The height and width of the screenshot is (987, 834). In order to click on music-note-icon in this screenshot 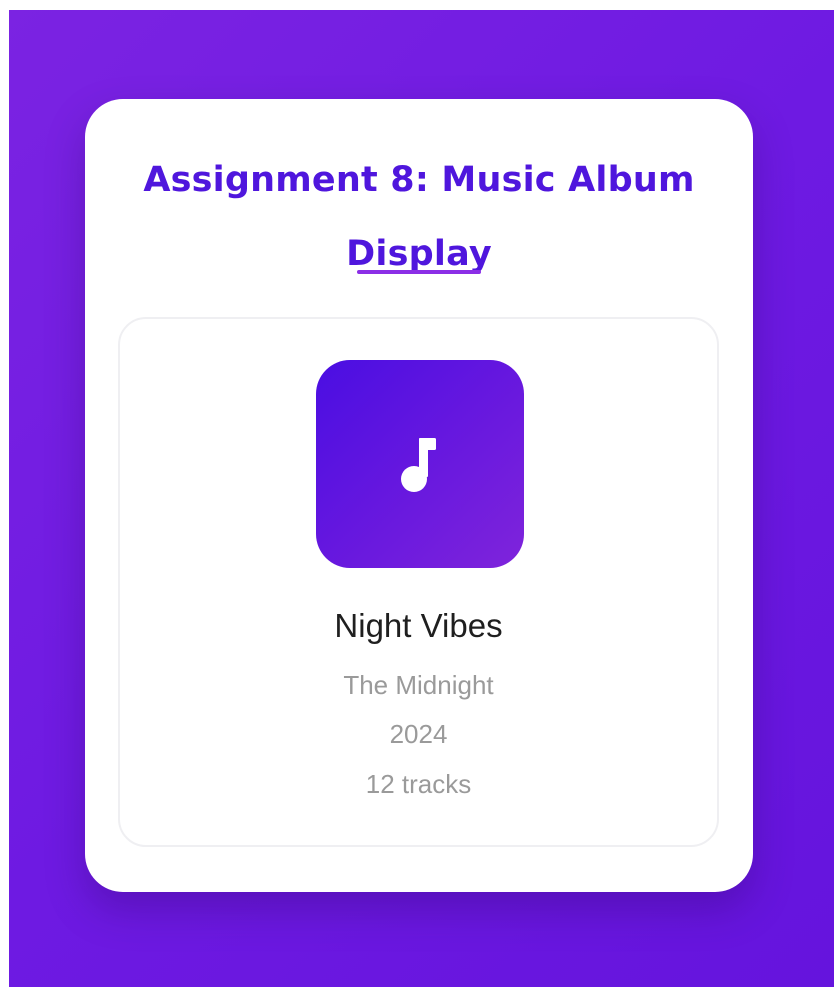, I will do `click(418, 465)`.